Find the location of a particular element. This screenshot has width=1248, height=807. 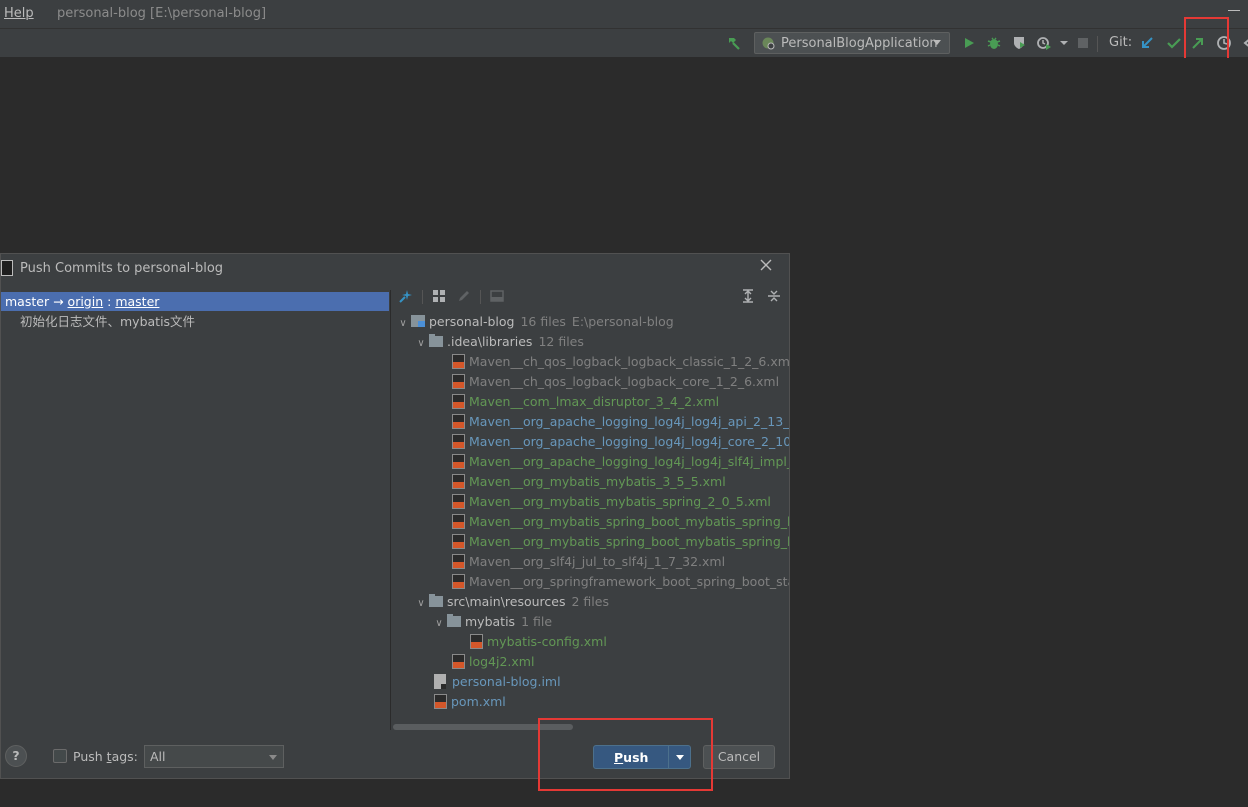

git-rollback-icon is located at coordinates (1244, 43).